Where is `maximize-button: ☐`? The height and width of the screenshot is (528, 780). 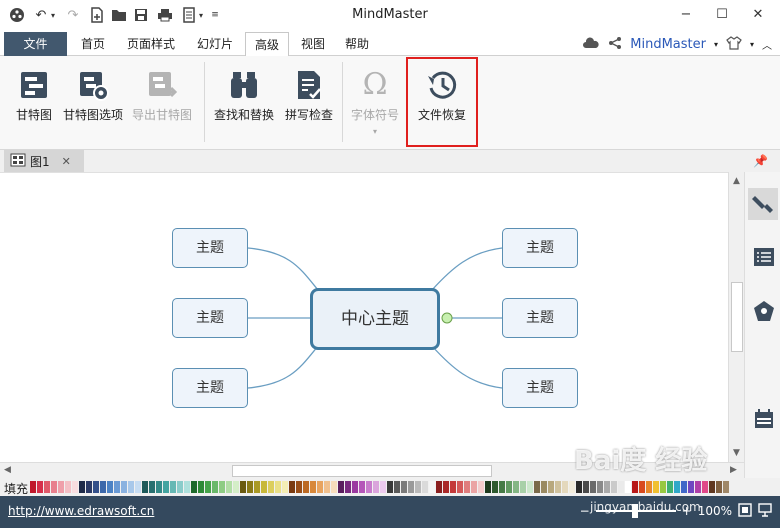 maximize-button: ☐ is located at coordinates (722, 15).